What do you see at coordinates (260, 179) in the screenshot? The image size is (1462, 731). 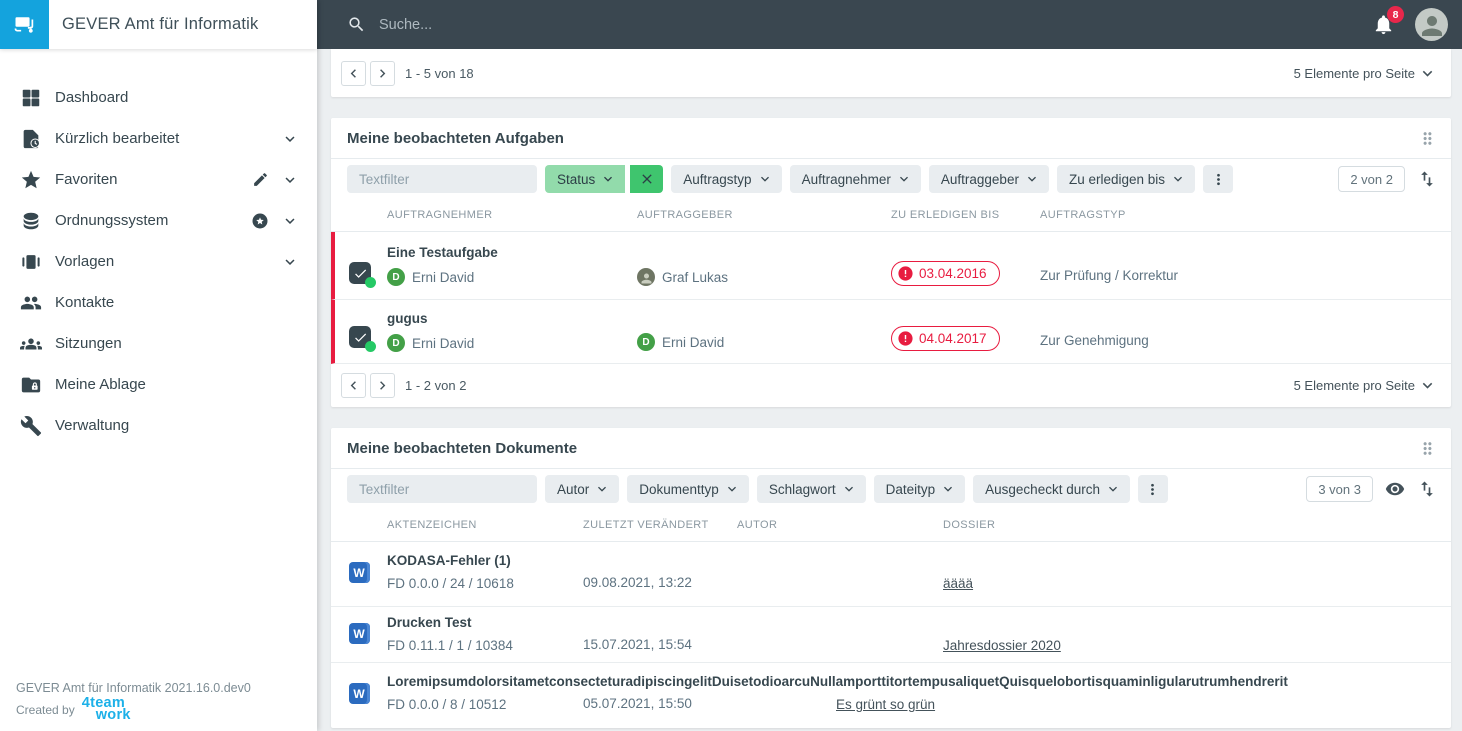 I see `edit-pencil-icon` at bounding box center [260, 179].